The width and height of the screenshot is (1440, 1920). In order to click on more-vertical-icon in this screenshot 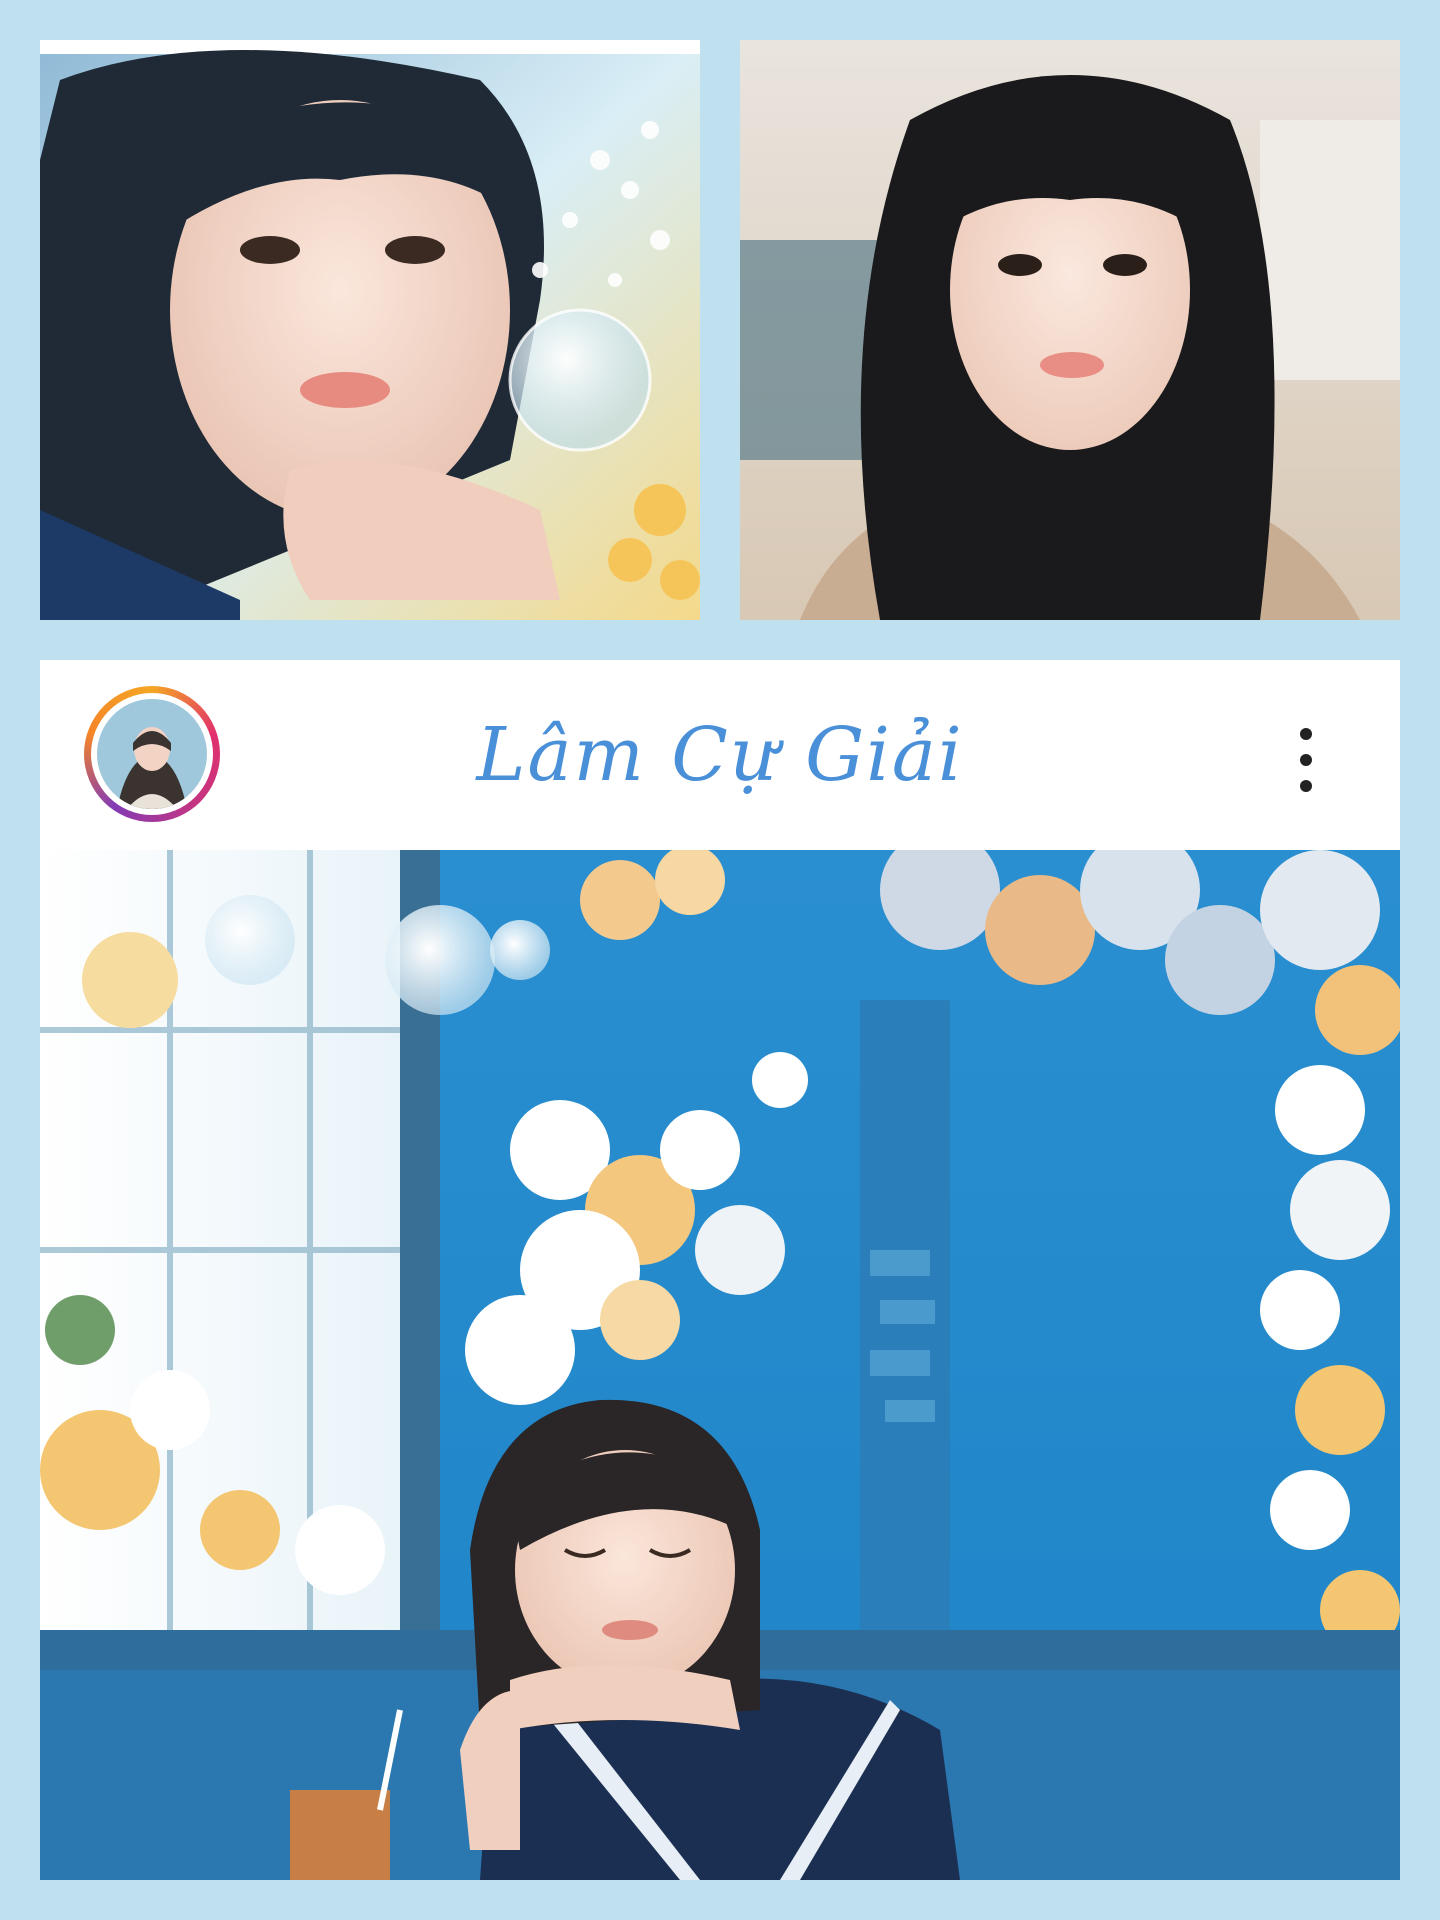, I will do `click(1306, 760)`.